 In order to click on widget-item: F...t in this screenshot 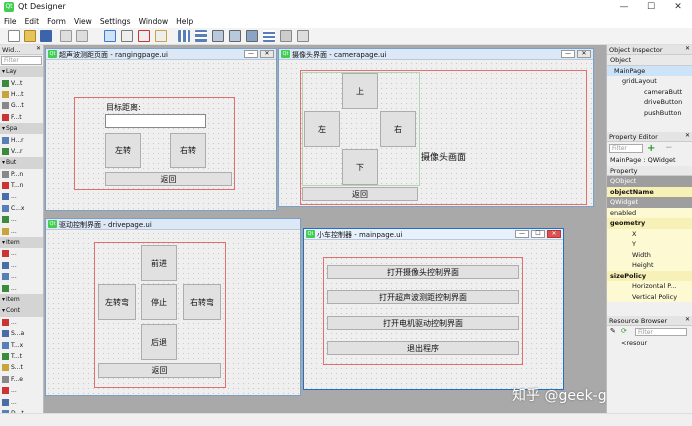, I will do `click(21, 117)`.